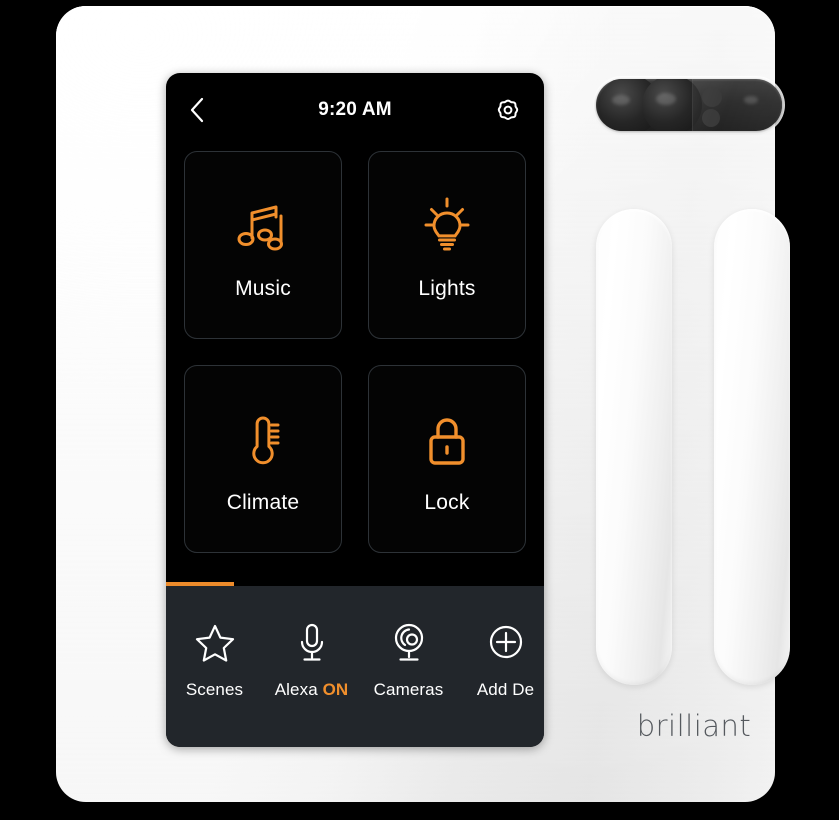 The width and height of the screenshot is (839, 820). I want to click on clock-time: 9:20 AM, so click(355, 109).